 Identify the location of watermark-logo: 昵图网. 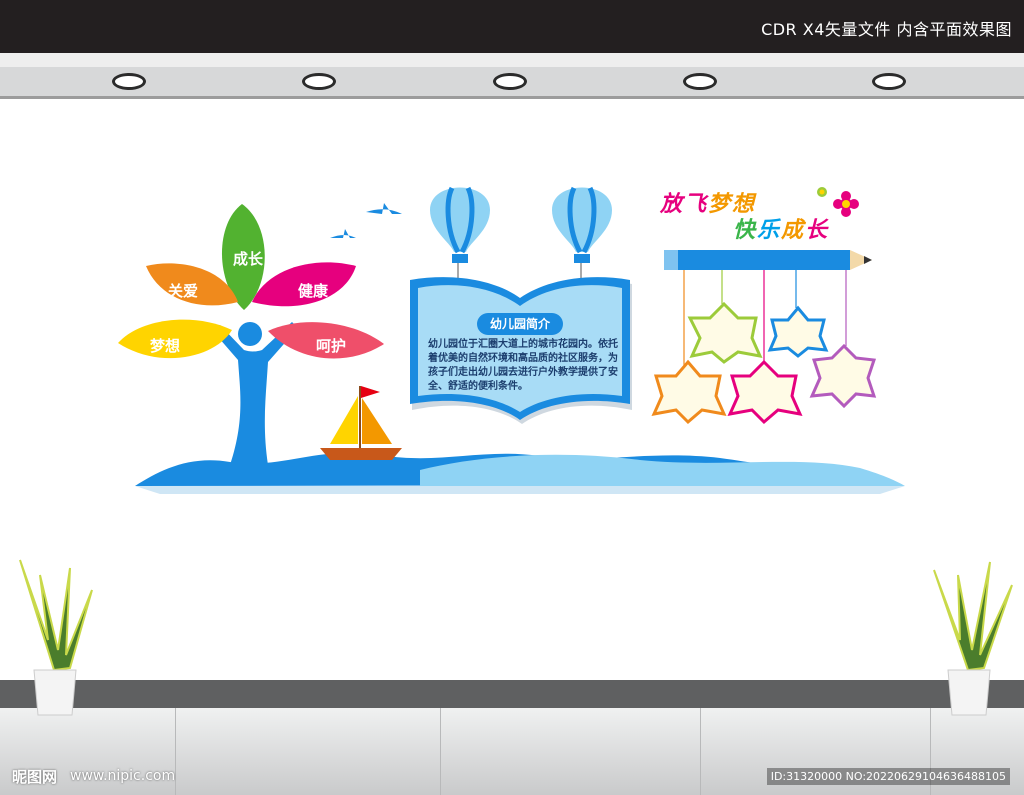
(35, 777).